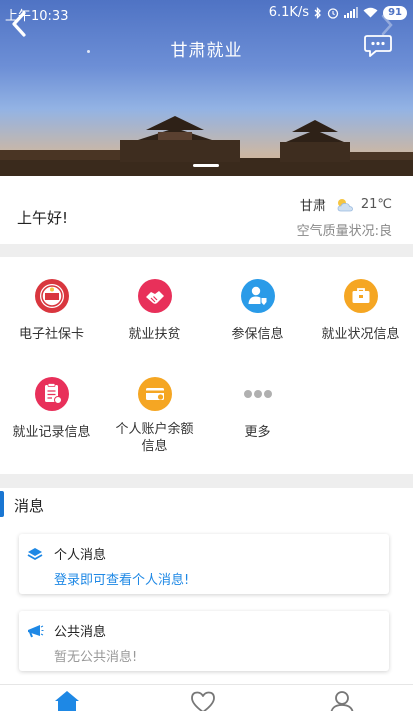 This screenshot has width=413, height=711. I want to click on greeting-text: 上午好!, so click(43, 218).